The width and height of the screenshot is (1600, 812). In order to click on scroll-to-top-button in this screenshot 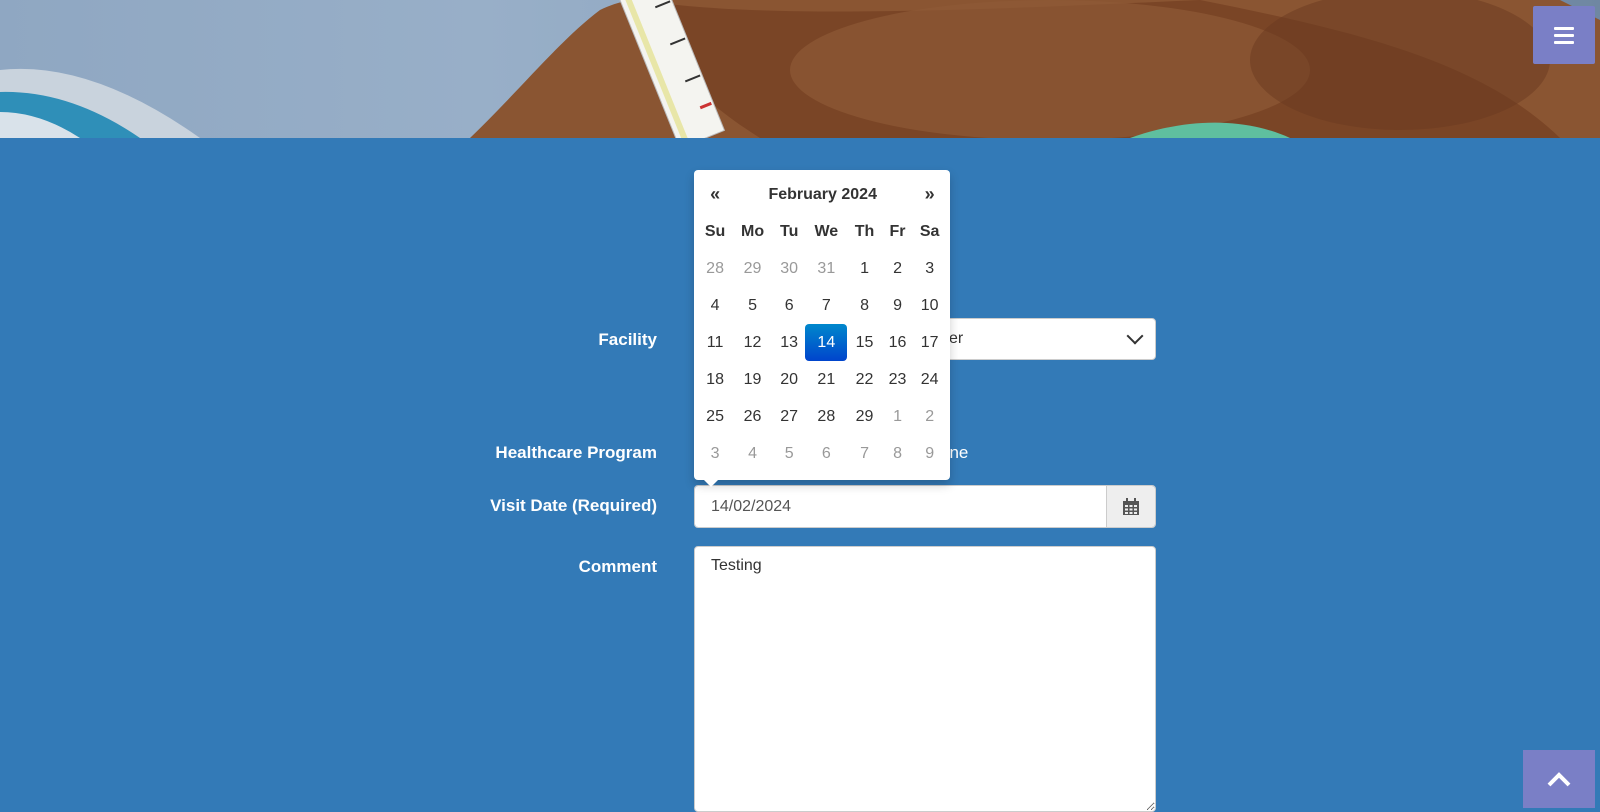, I will do `click(1559, 779)`.